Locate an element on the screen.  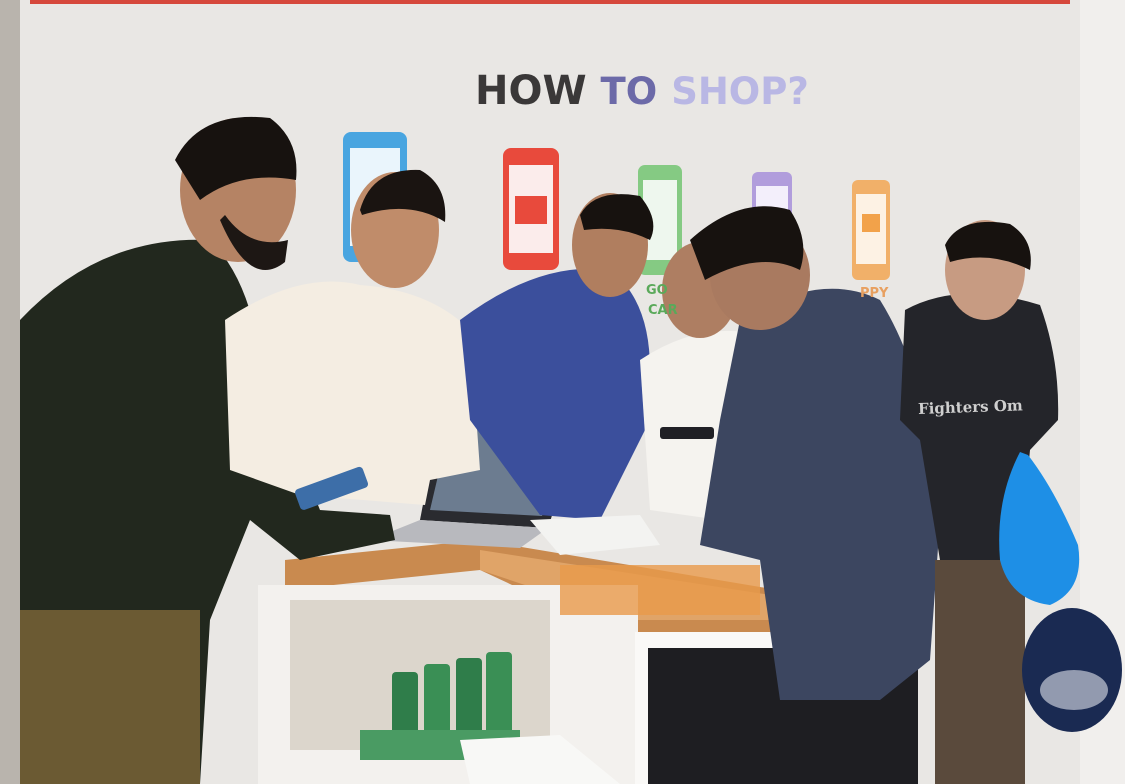
left-wall-edge is located at coordinates (10, 392).